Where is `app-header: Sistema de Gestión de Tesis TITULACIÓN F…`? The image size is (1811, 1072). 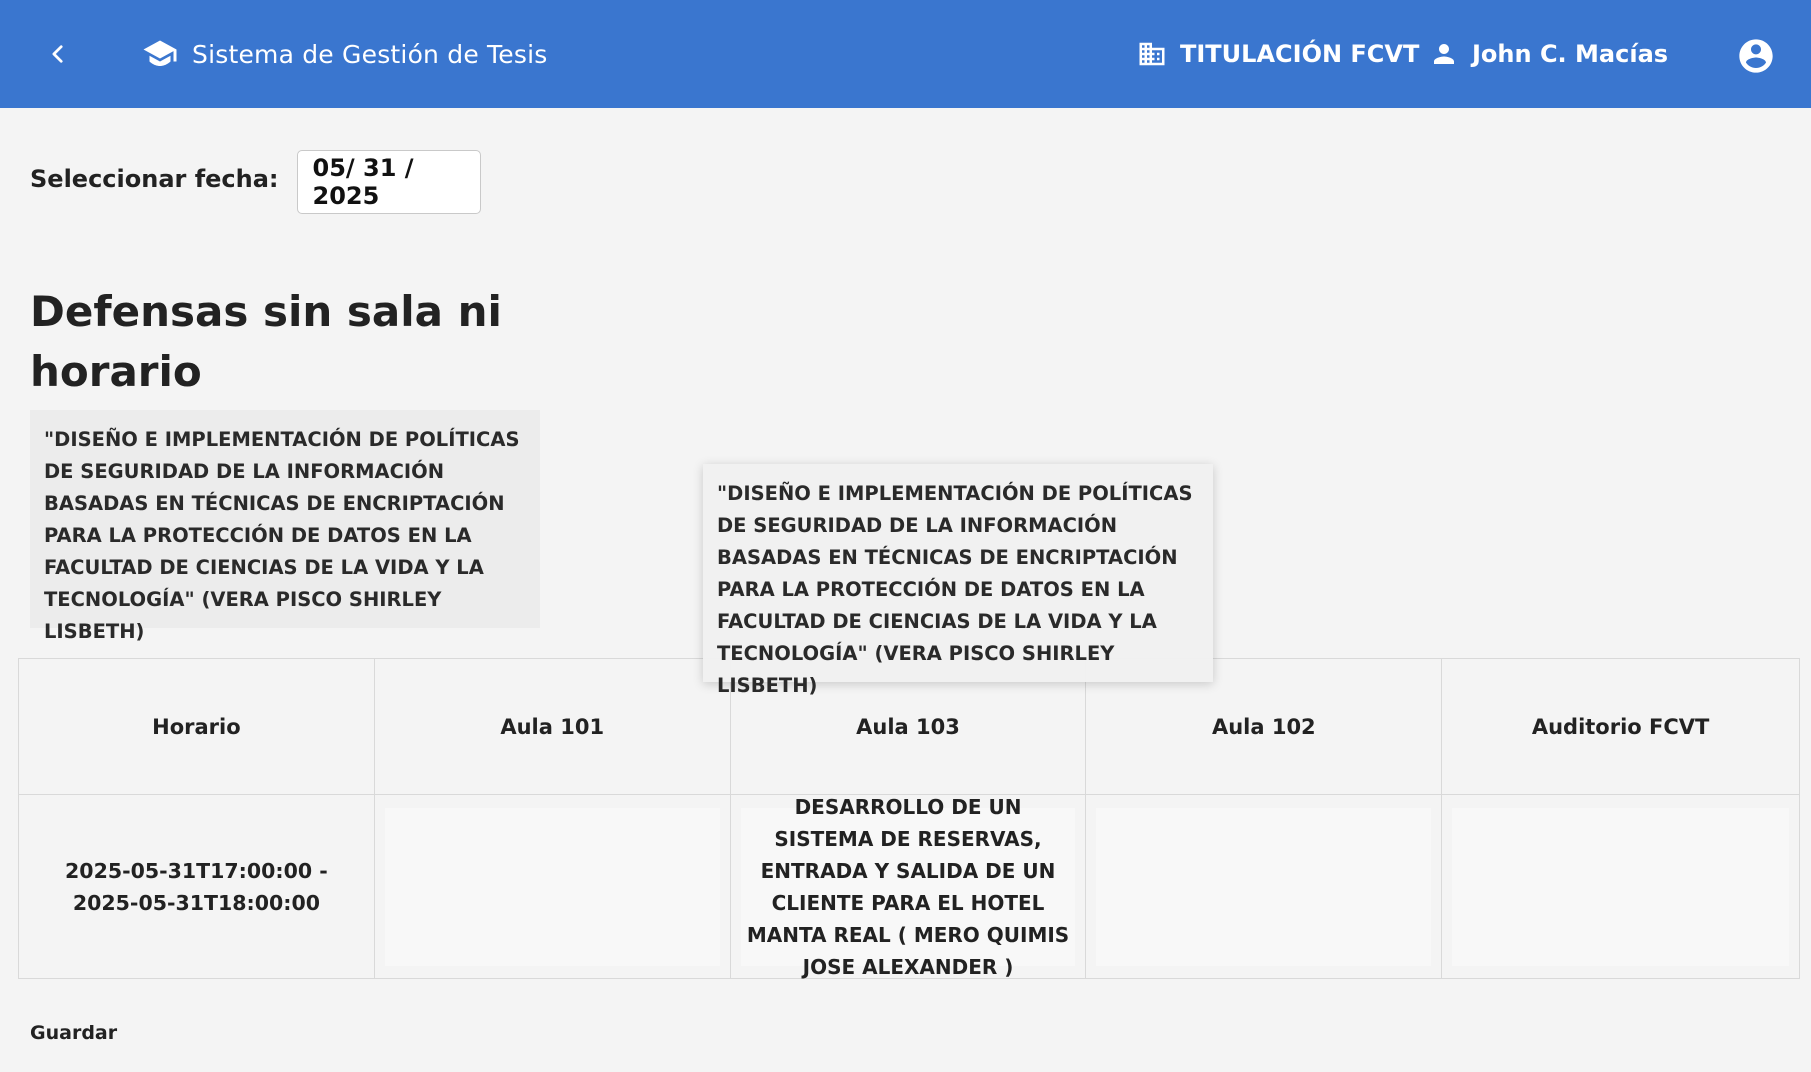
app-header: Sistema de Gestión de Tesis TITULACIÓN F… is located at coordinates (905, 54).